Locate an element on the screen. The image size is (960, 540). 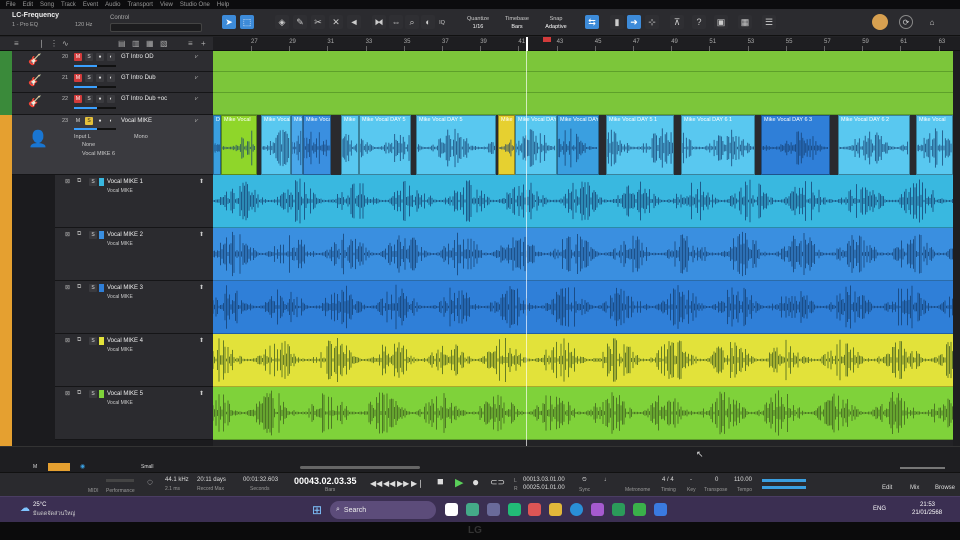
layer-name: Vocal MIKE 3 is located at coordinates (125, 288).